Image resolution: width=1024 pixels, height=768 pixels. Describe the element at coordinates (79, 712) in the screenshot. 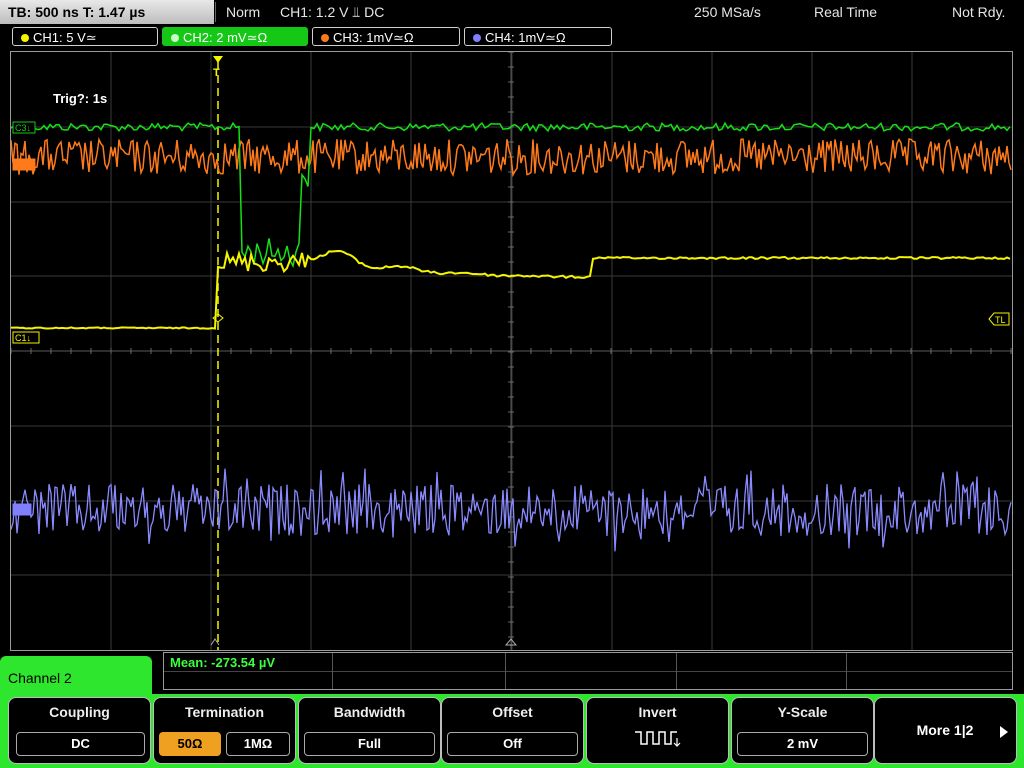

I see `coupling-title: Coupling` at that location.